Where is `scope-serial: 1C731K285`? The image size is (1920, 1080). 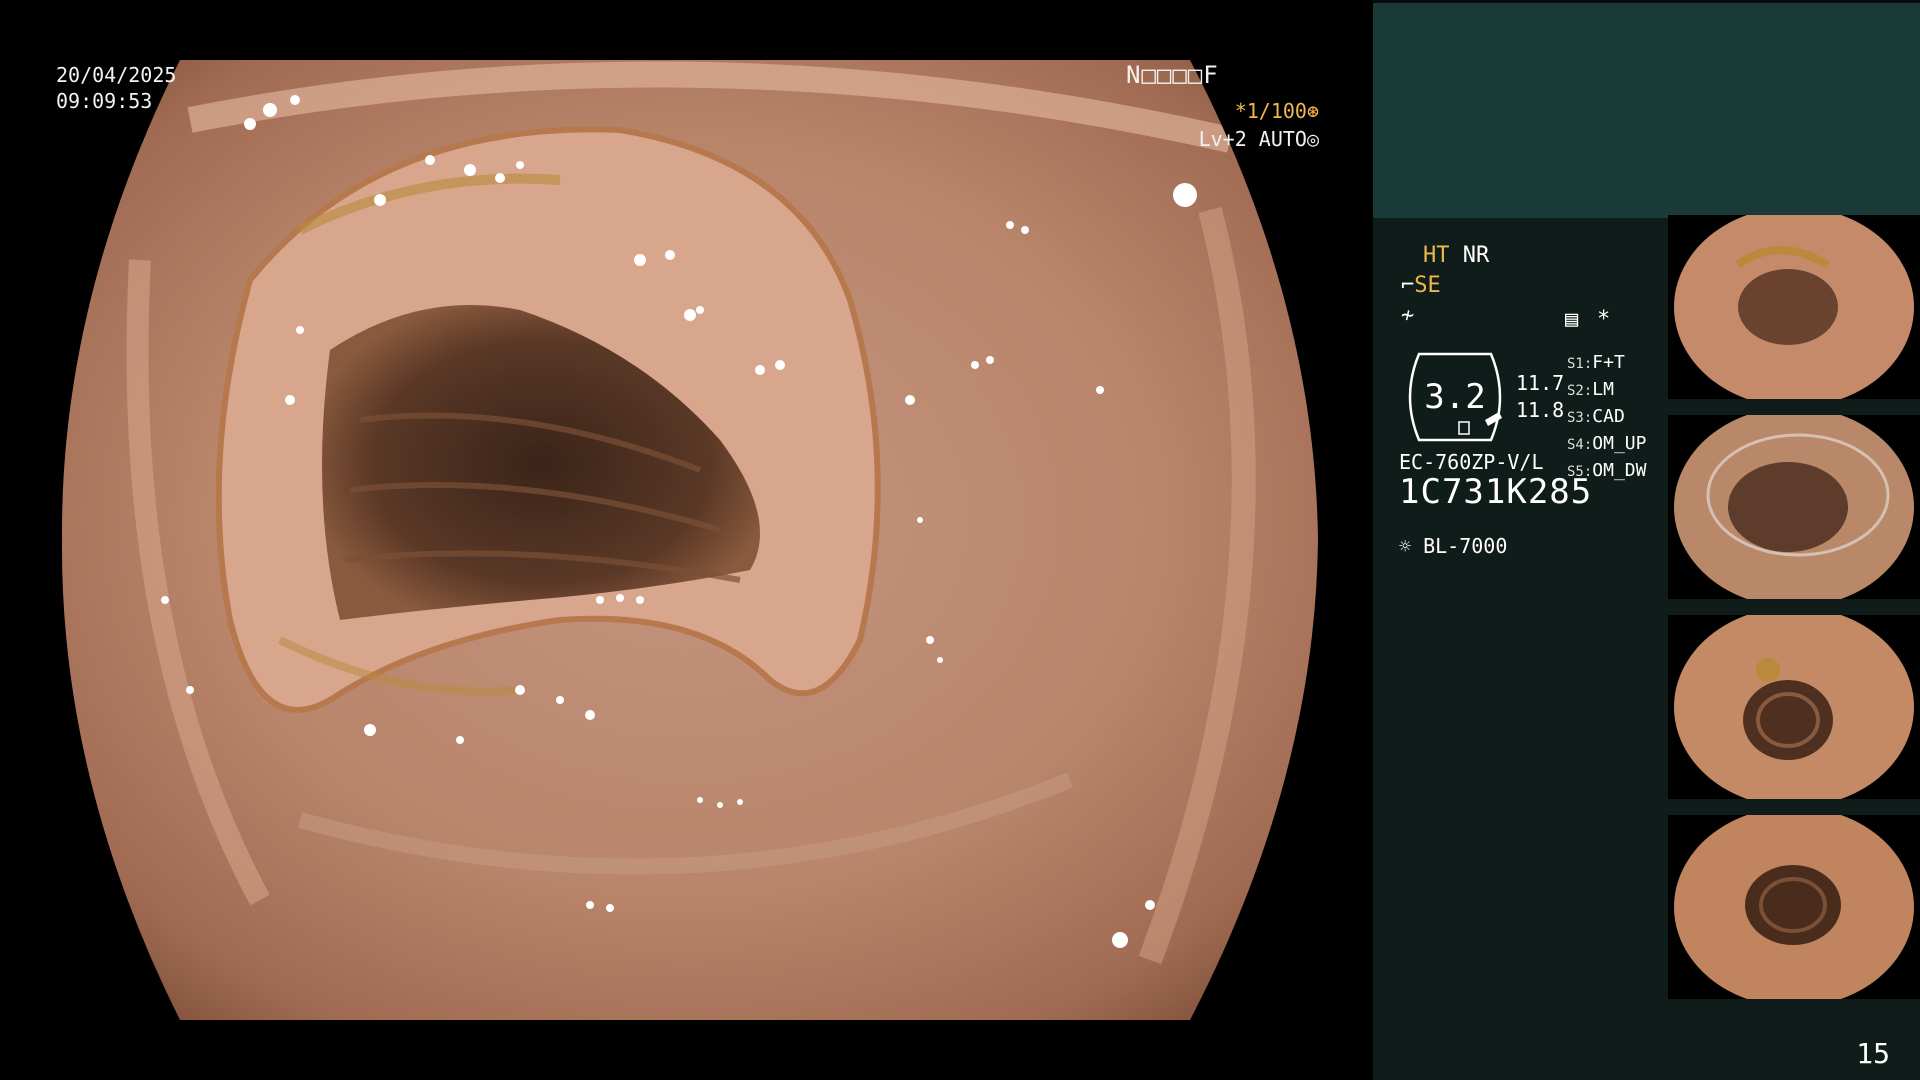 scope-serial: 1C731K285 is located at coordinates (1496, 492).